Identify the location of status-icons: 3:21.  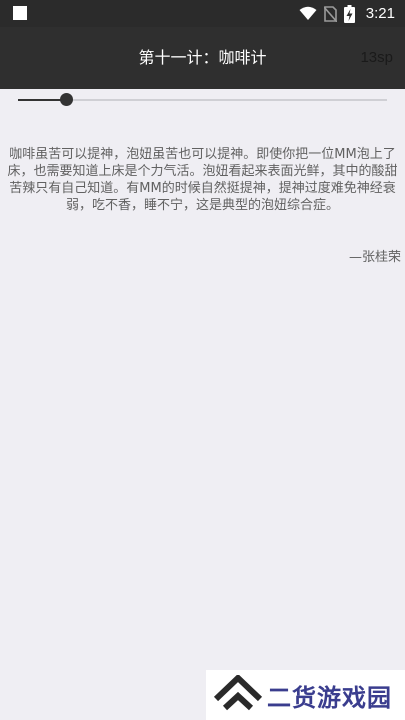
(347, 13).